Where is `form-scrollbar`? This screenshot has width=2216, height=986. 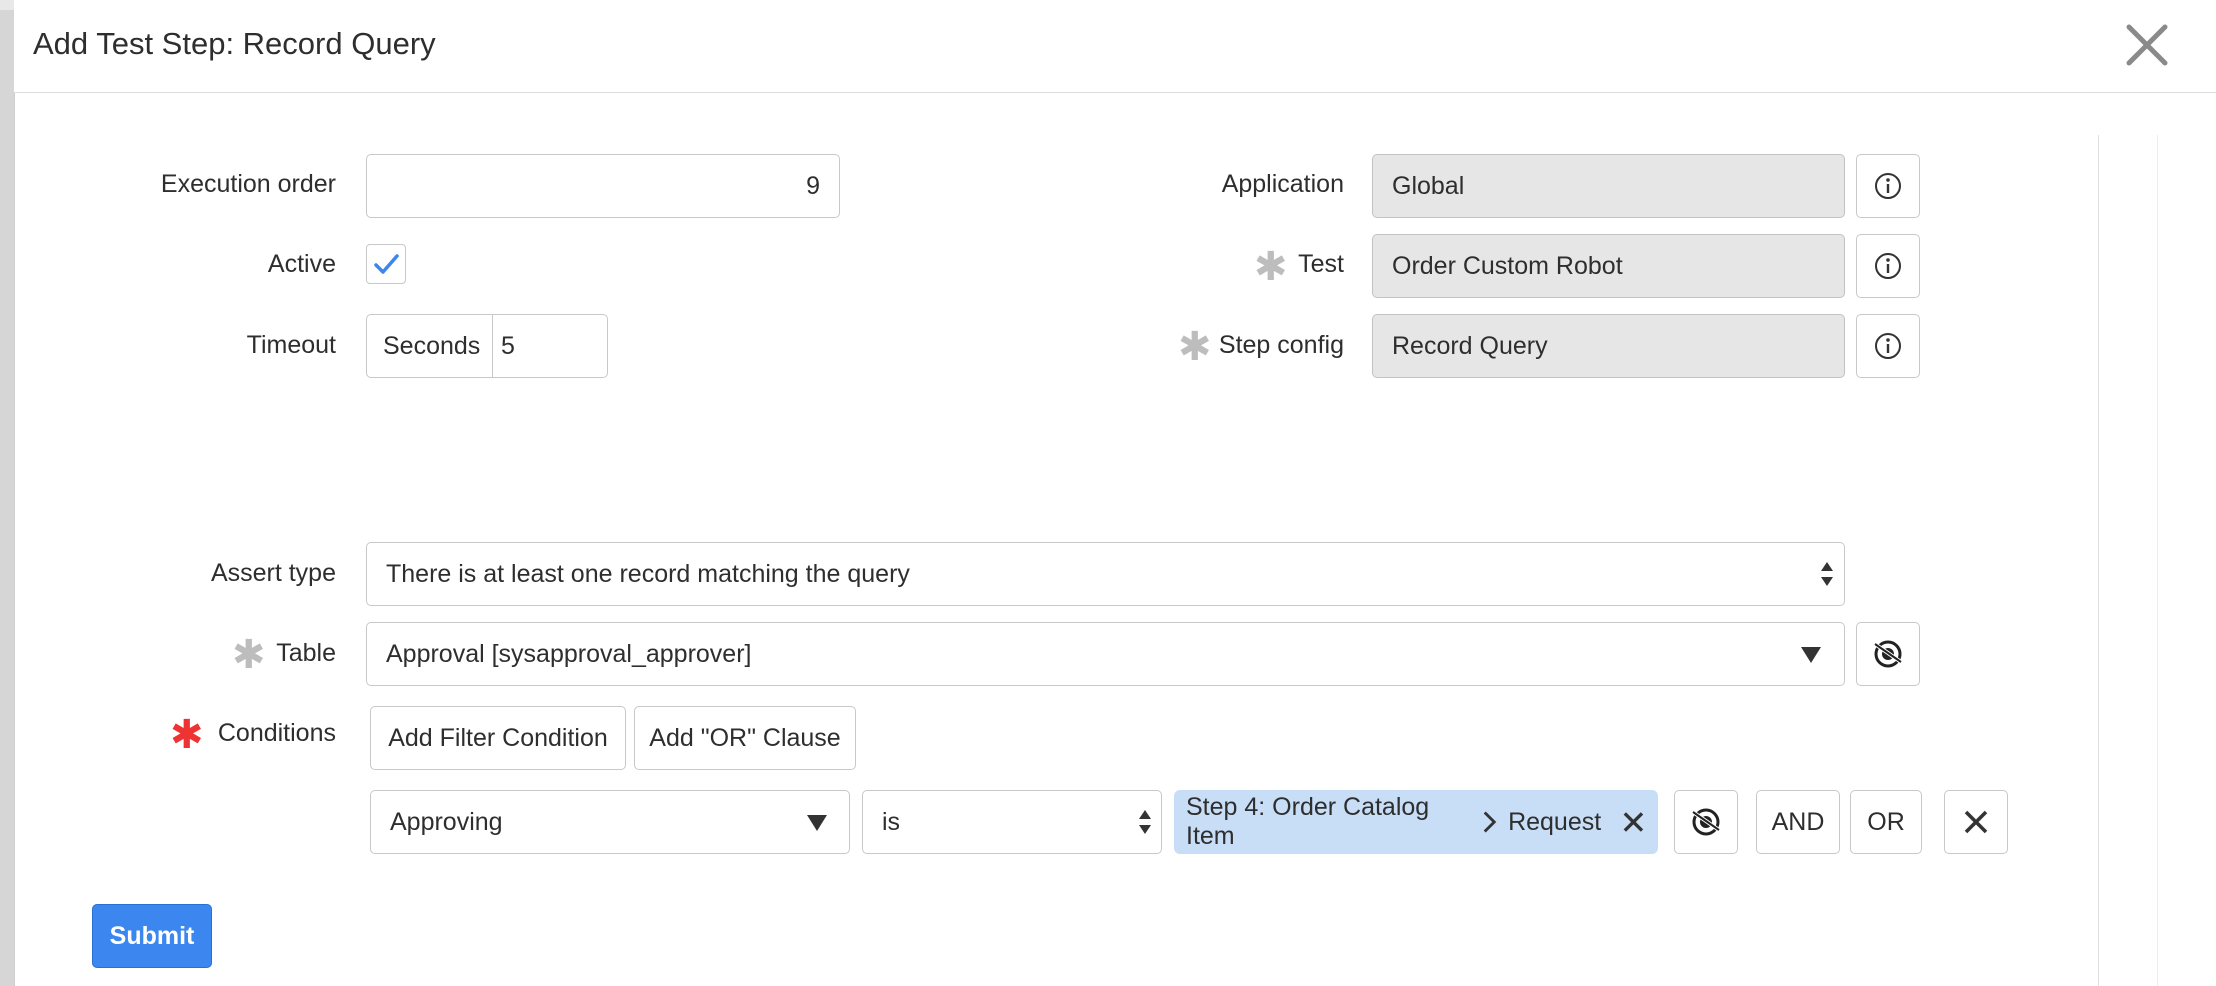 form-scrollbar is located at coordinates (2128, 560).